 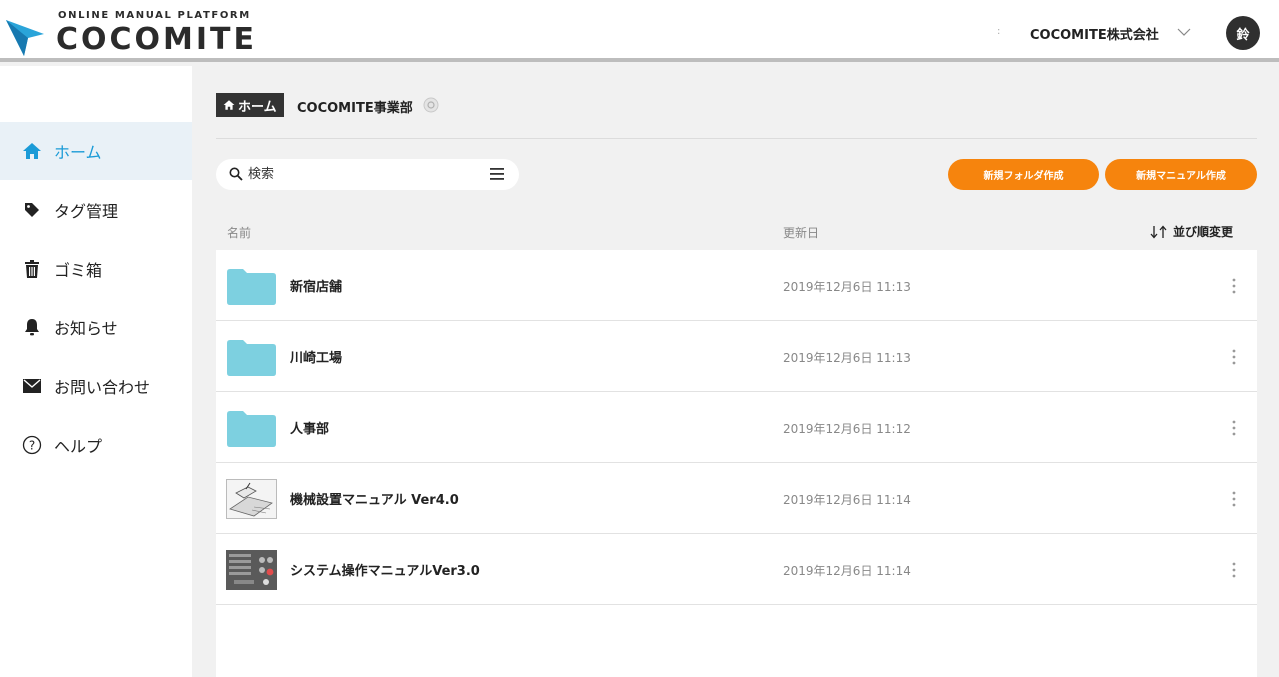 What do you see at coordinates (363, 174) in the screenshot?
I see `search-input` at bounding box center [363, 174].